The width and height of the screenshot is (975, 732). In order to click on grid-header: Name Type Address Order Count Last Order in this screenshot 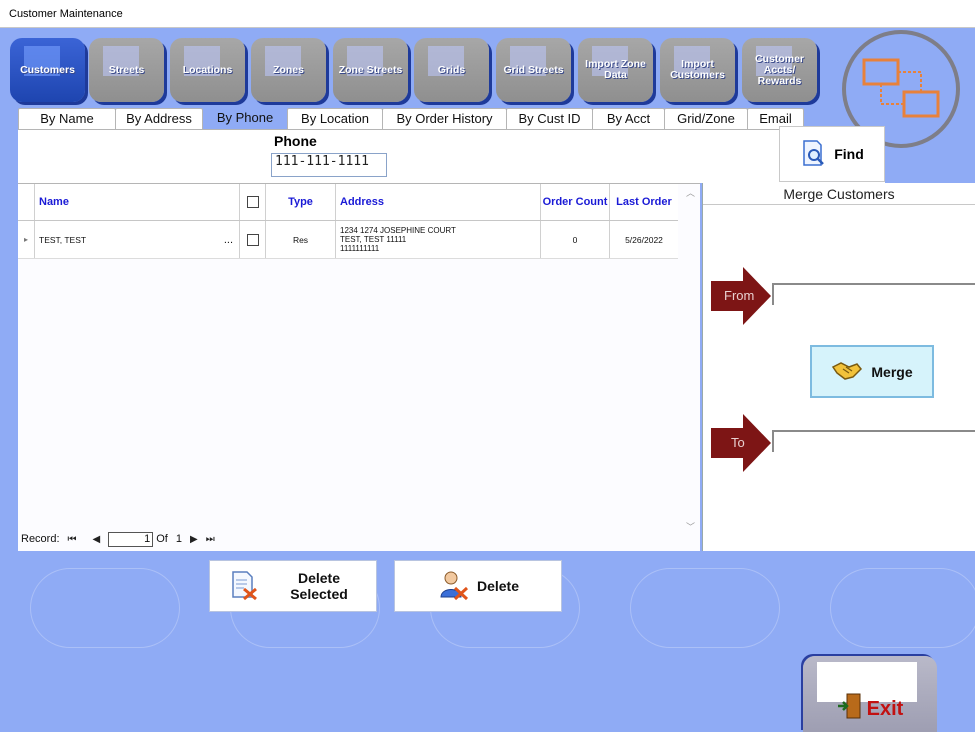, I will do `click(348, 202)`.